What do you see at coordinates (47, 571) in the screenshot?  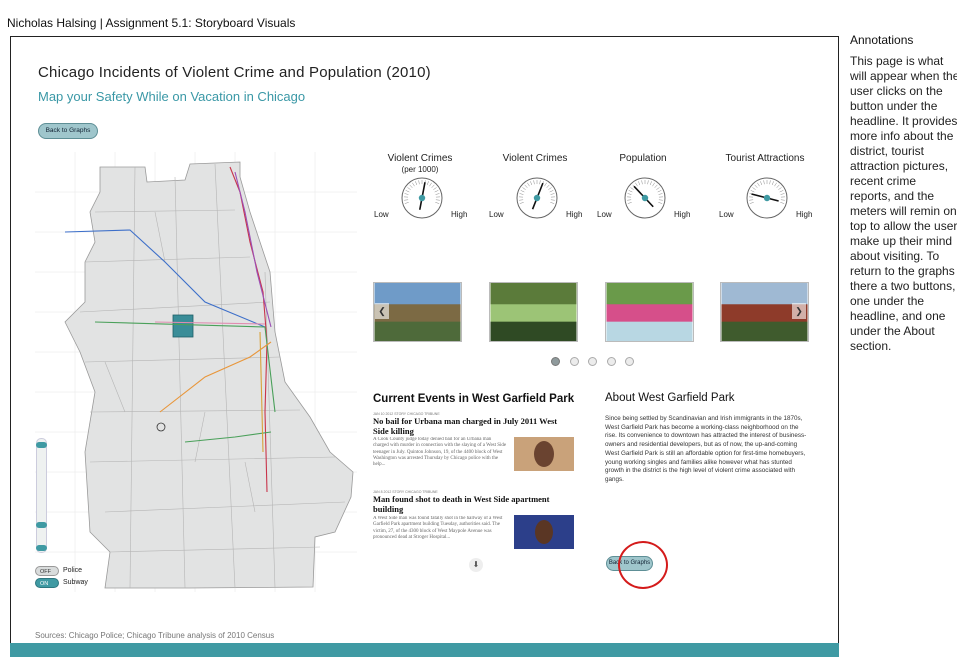 I see `police-toggle: OFF` at bounding box center [47, 571].